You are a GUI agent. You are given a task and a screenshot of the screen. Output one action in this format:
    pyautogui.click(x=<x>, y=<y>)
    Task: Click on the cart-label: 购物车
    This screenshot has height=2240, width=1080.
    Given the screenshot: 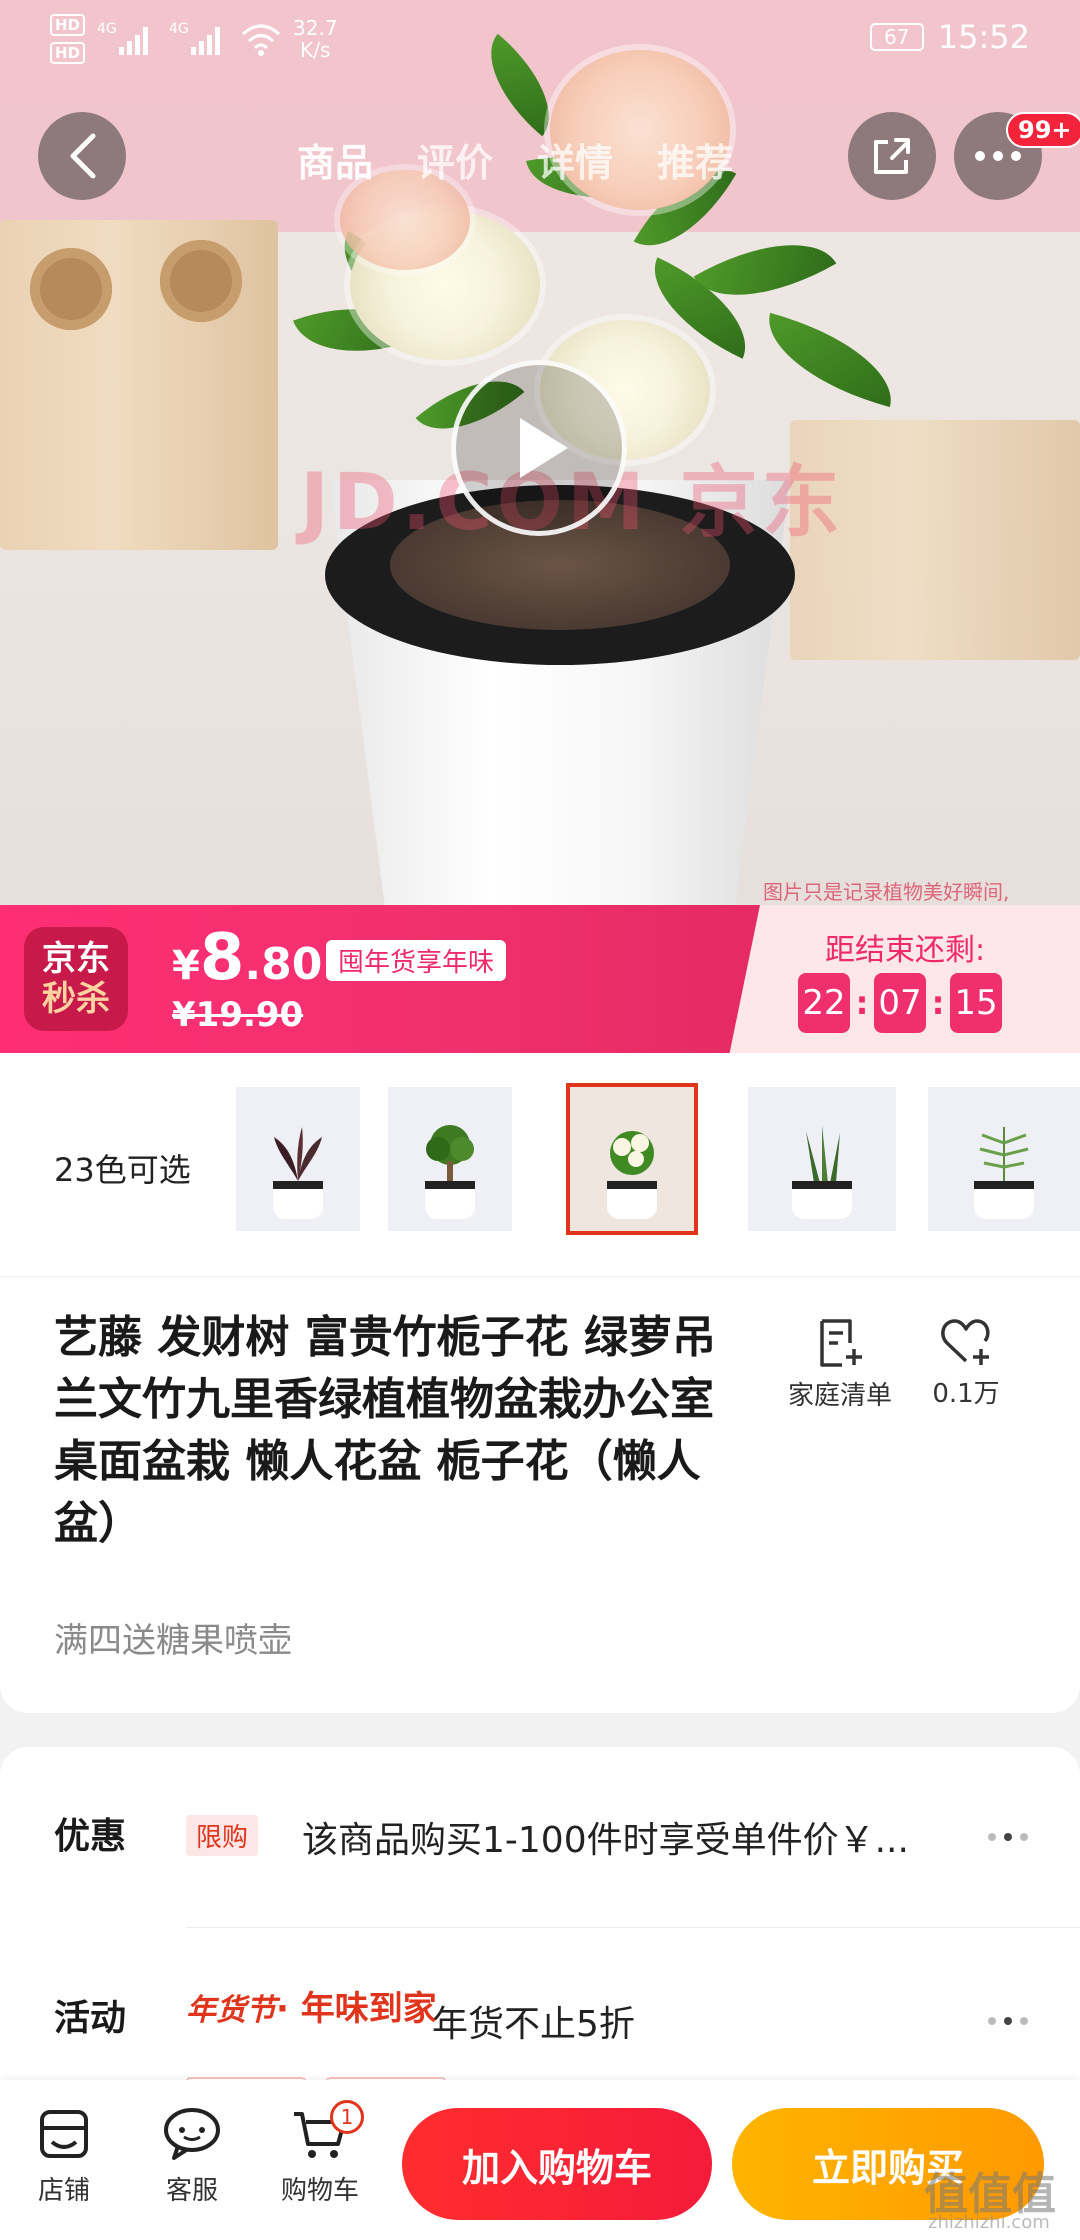 What is the action you would take?
    pyautogui.click(x=319, y=2191)
    